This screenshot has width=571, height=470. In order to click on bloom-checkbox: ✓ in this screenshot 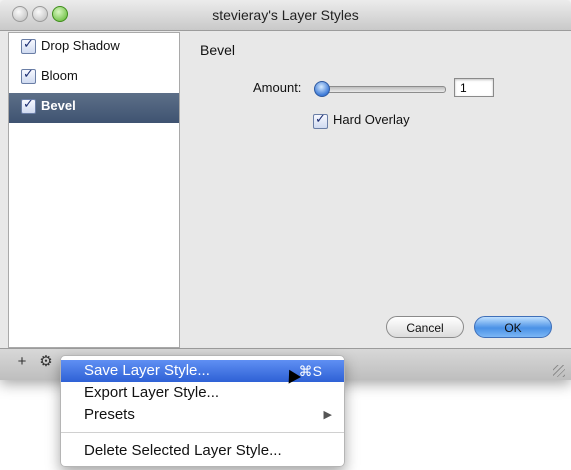, I will do `click(28, 75)`.